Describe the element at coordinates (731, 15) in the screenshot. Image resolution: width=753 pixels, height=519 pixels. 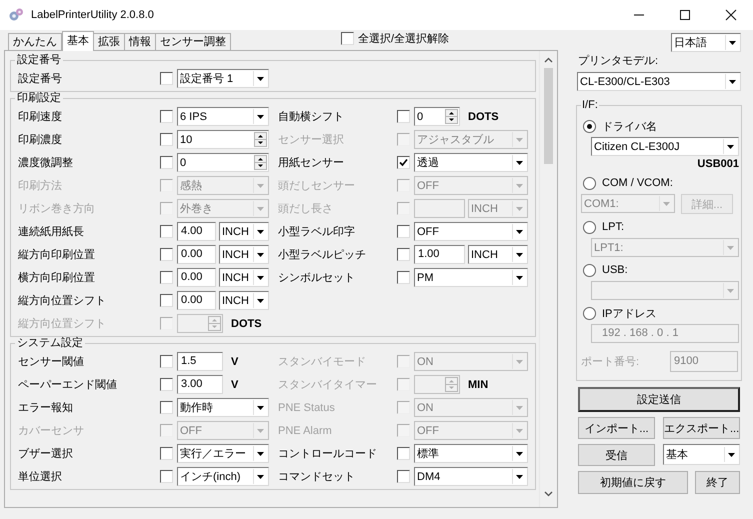
I see `close-icon` at that location.